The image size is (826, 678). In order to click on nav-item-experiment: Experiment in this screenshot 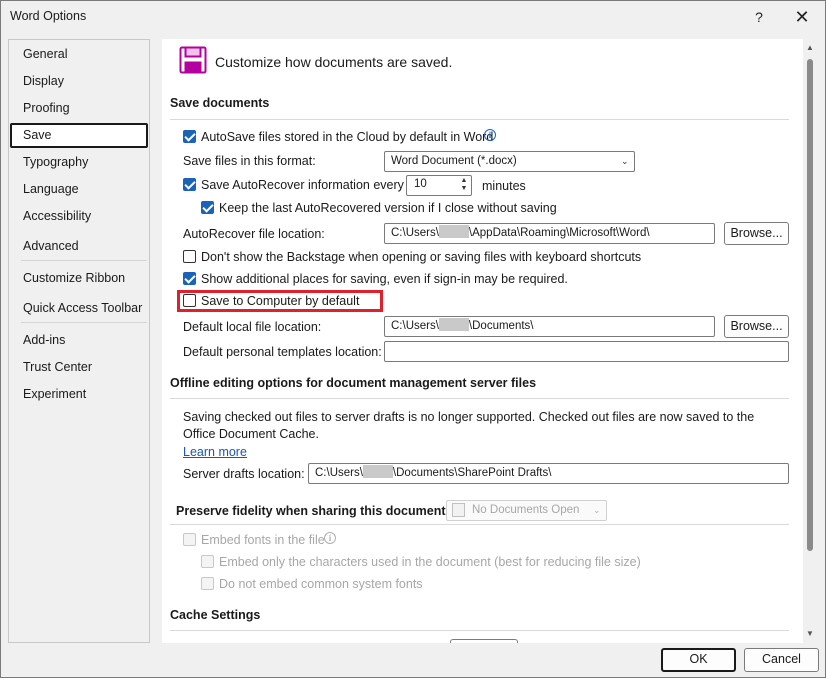, I will do `click(79, 394)`.